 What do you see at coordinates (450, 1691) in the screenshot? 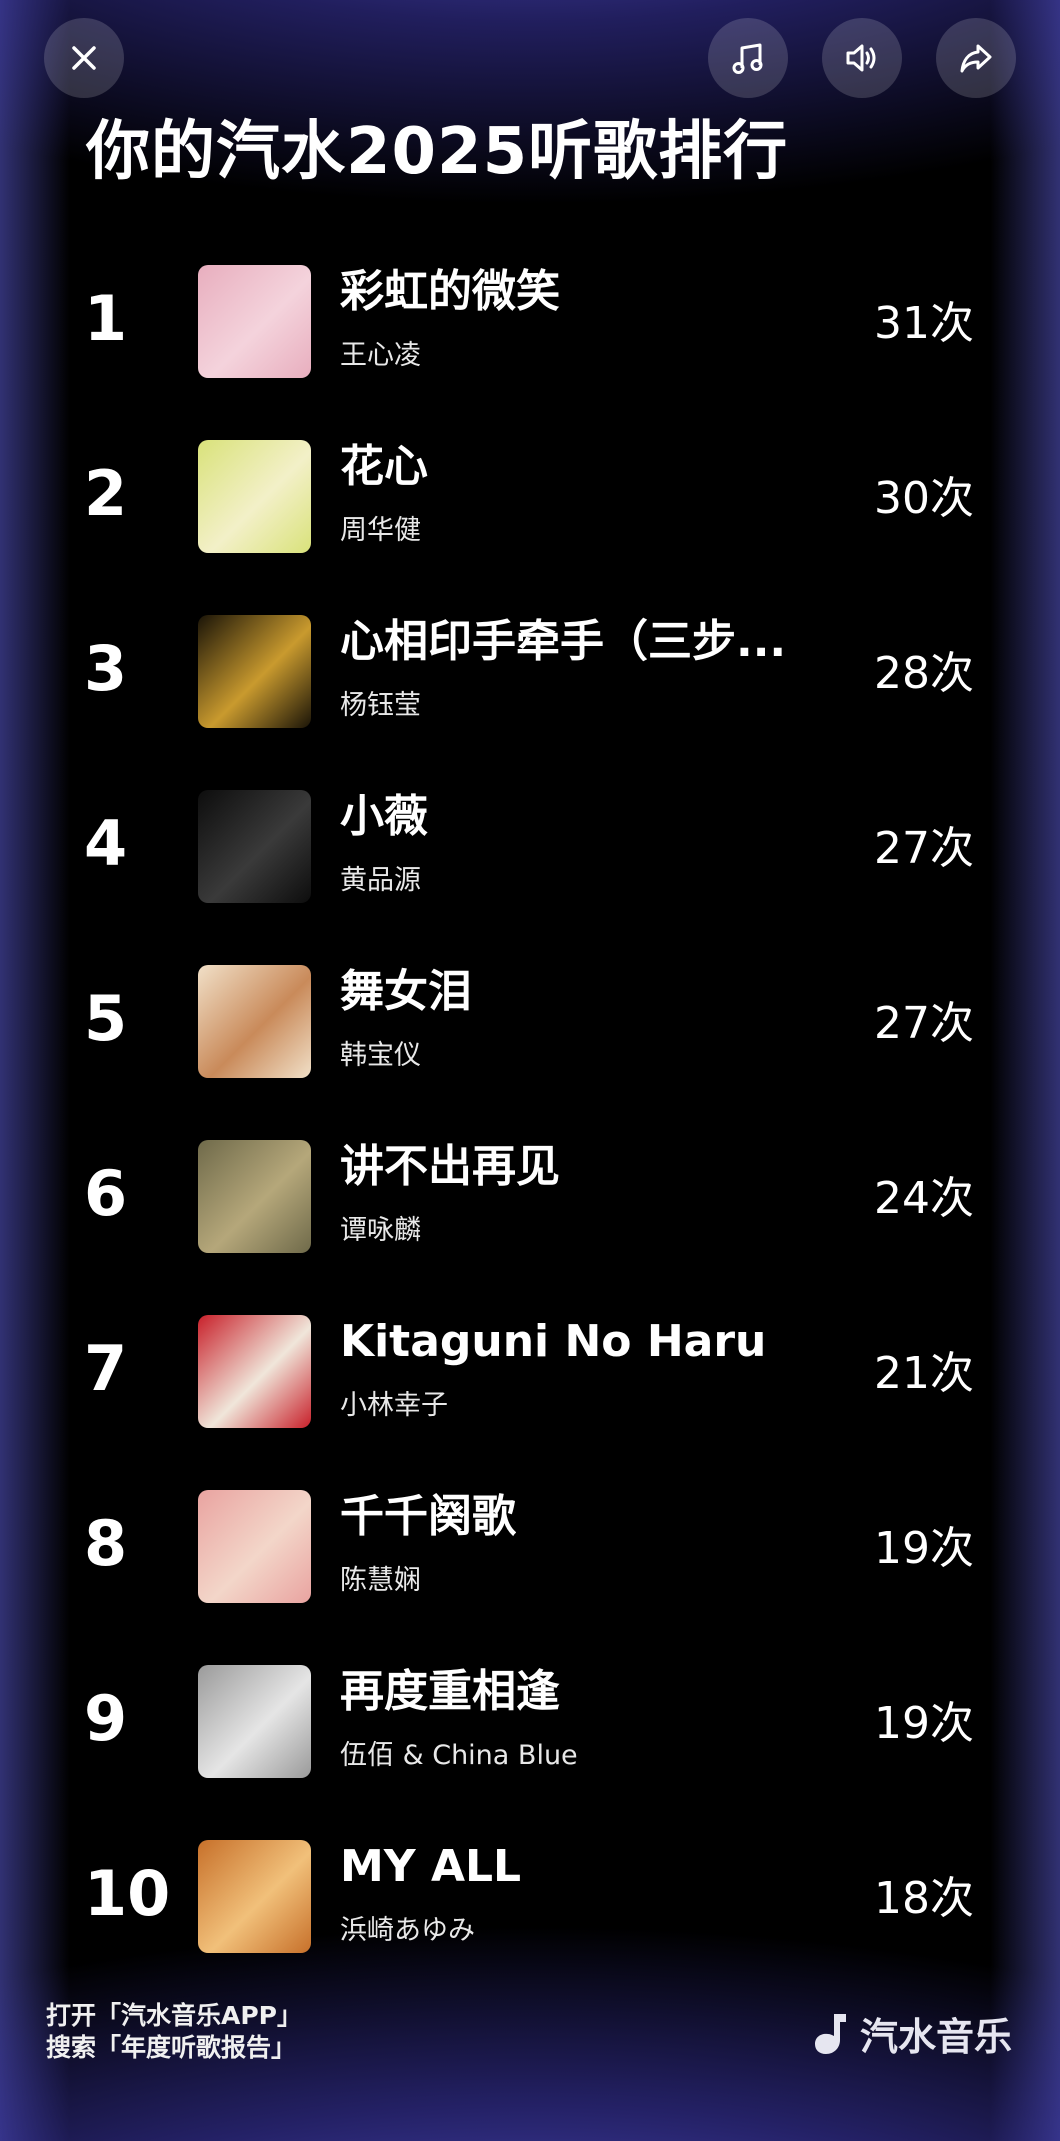
I see `song-title: 再度重相逢` at bounding box center [450, 1691].